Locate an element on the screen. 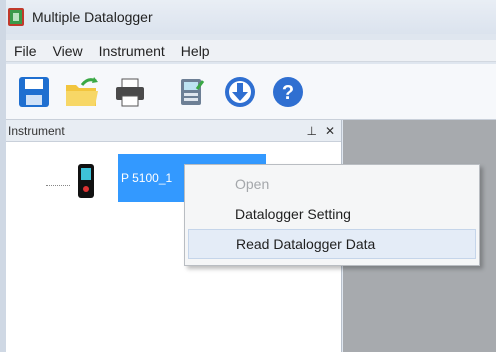 The height and width of the screenshot is (352, 496). panel-header: Instrument ⊥ ✕ is located at coordinates (173, 131).